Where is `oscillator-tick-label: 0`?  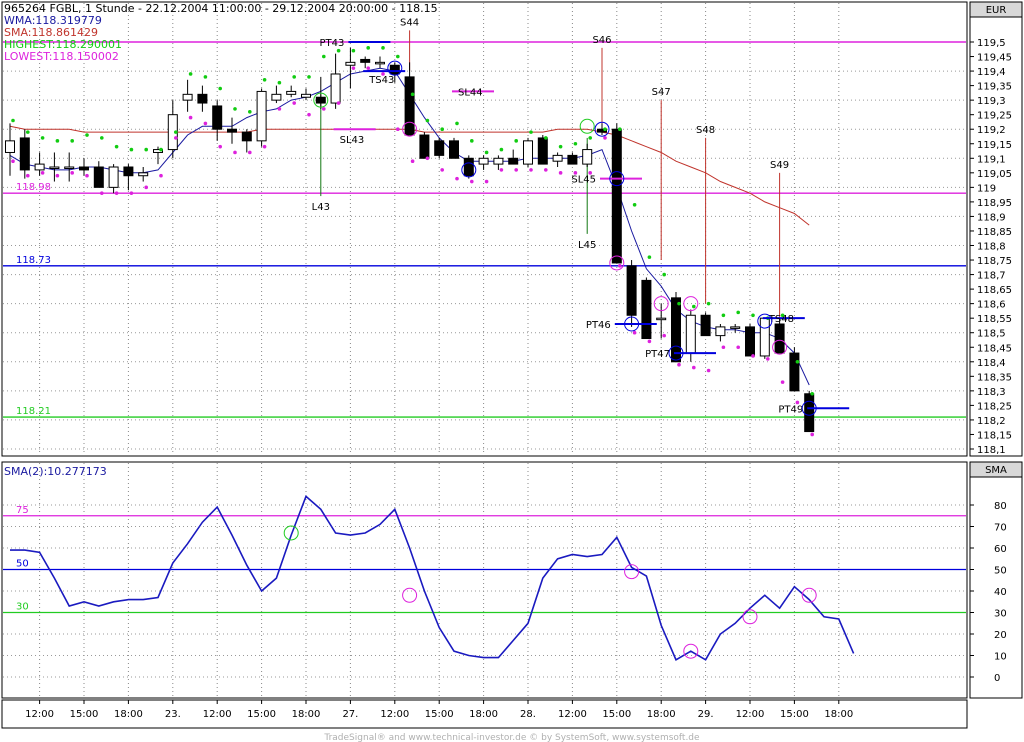
oscillator-tick-label: 0 is located at coordinates (997, 678).